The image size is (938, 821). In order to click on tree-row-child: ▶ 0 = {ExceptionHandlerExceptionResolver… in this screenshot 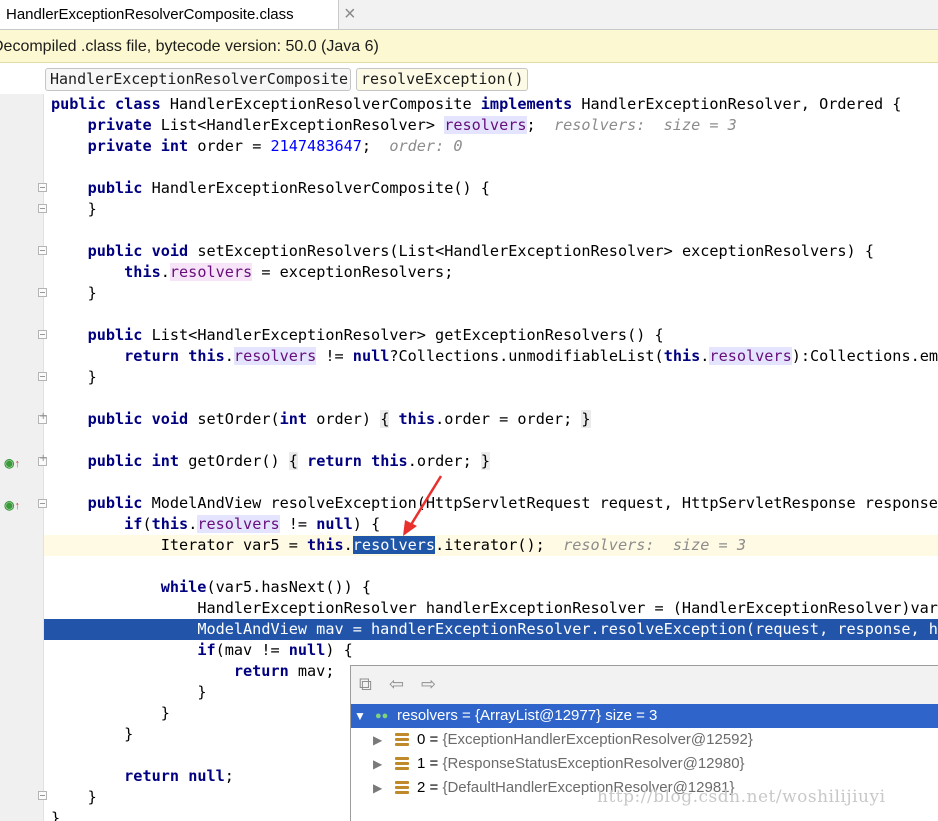, I will do `click(644, 740)`.